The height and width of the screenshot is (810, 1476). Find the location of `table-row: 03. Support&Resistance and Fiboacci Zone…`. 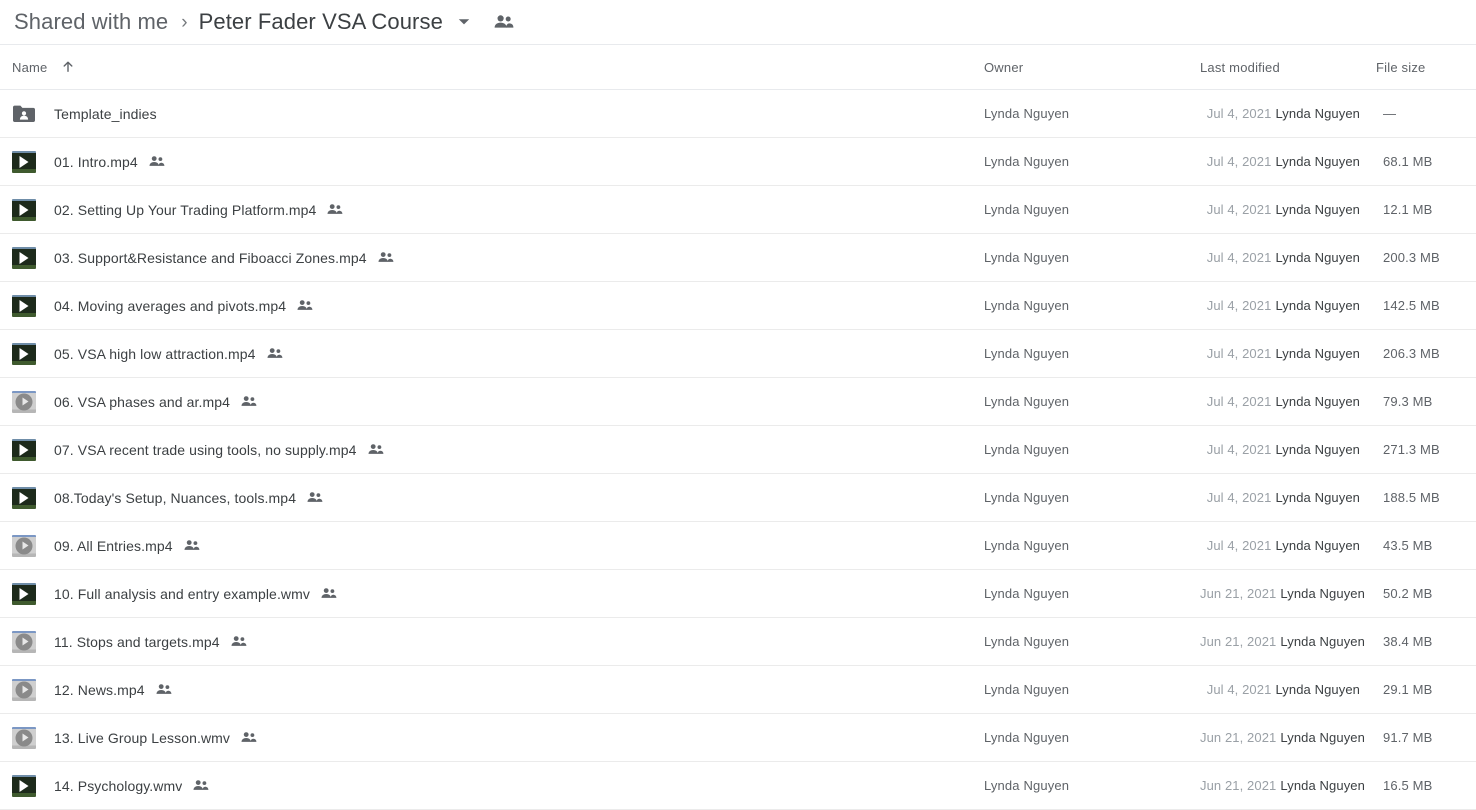

table-row: 03. Support&Resistance and Fiboacci Zone… is located at coordinates (738, 258).